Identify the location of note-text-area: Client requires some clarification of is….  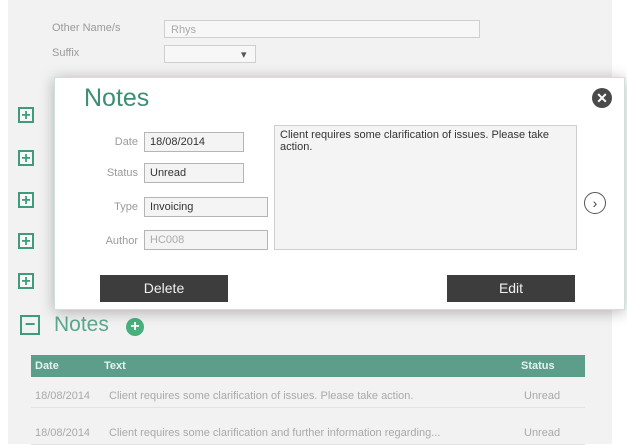
(425, 187).